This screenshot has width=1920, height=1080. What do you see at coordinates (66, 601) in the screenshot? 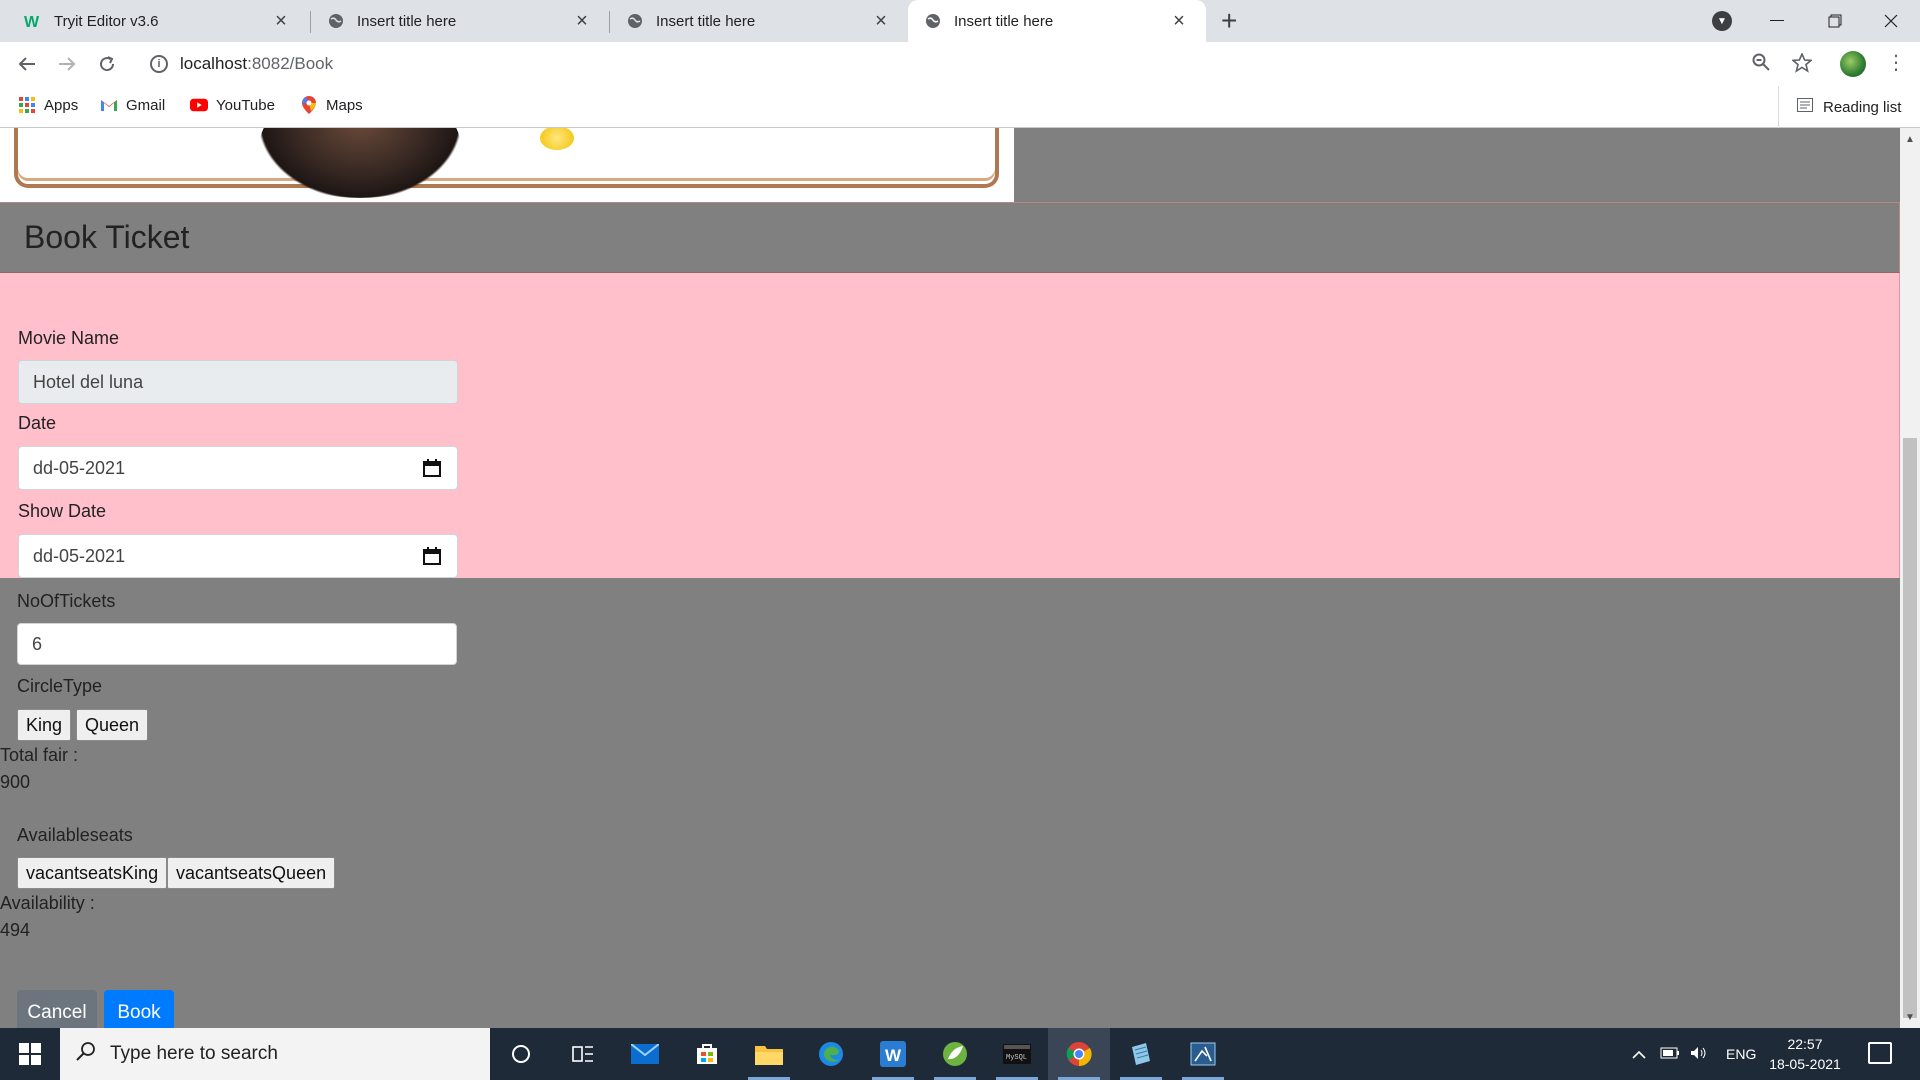
I see `tickets-label: NoOfTickets` at bounding box center [66, 601].